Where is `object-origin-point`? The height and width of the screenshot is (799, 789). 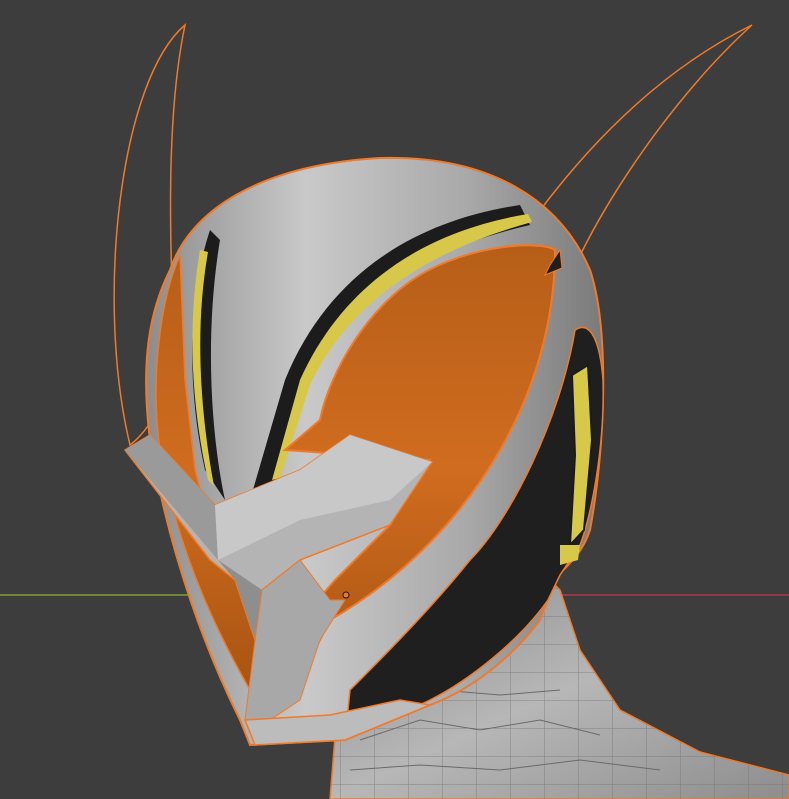
object-origin-point is located at coordinates (346, 595).